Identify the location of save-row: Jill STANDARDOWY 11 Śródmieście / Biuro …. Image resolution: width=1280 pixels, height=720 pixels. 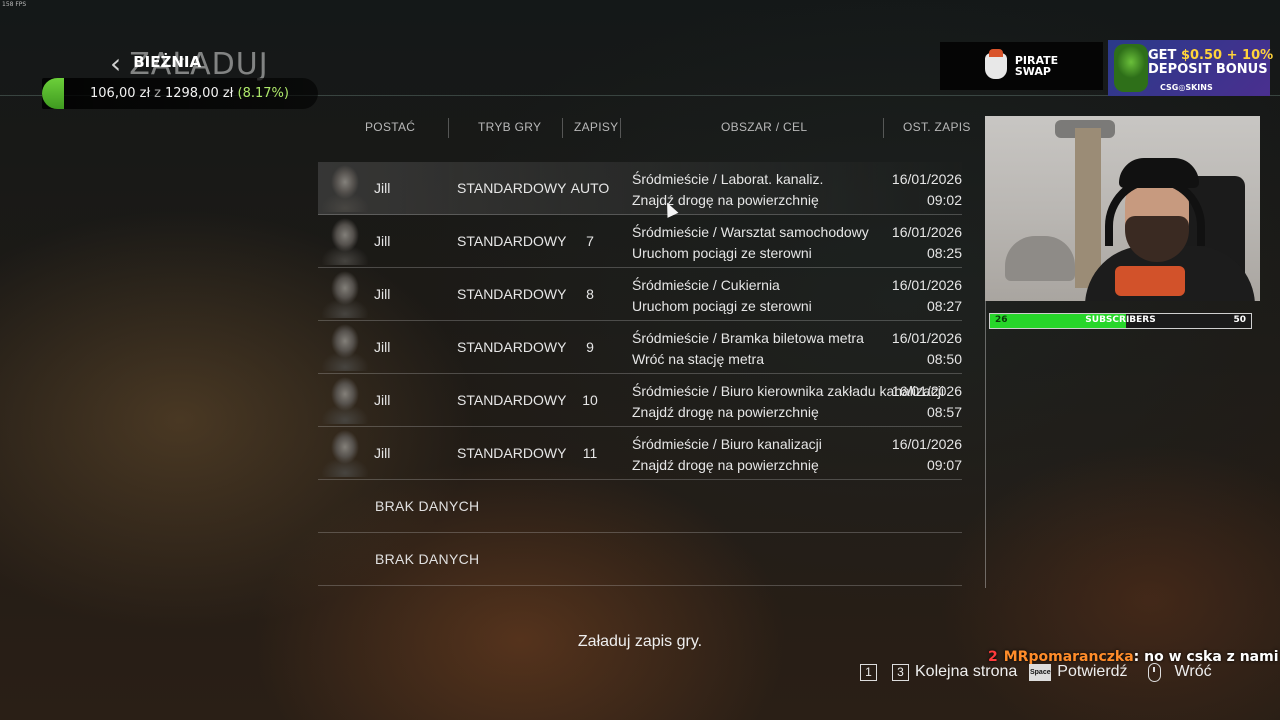
(640, 453).